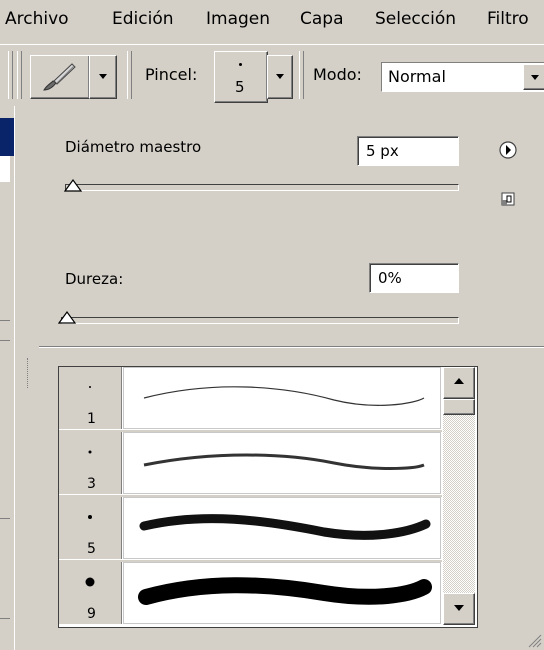 This screenshot has width=544, height=650. Describe the element at coordinates (143, 19) in the screenshot. I see `menu-edicion: Edición` at that location.